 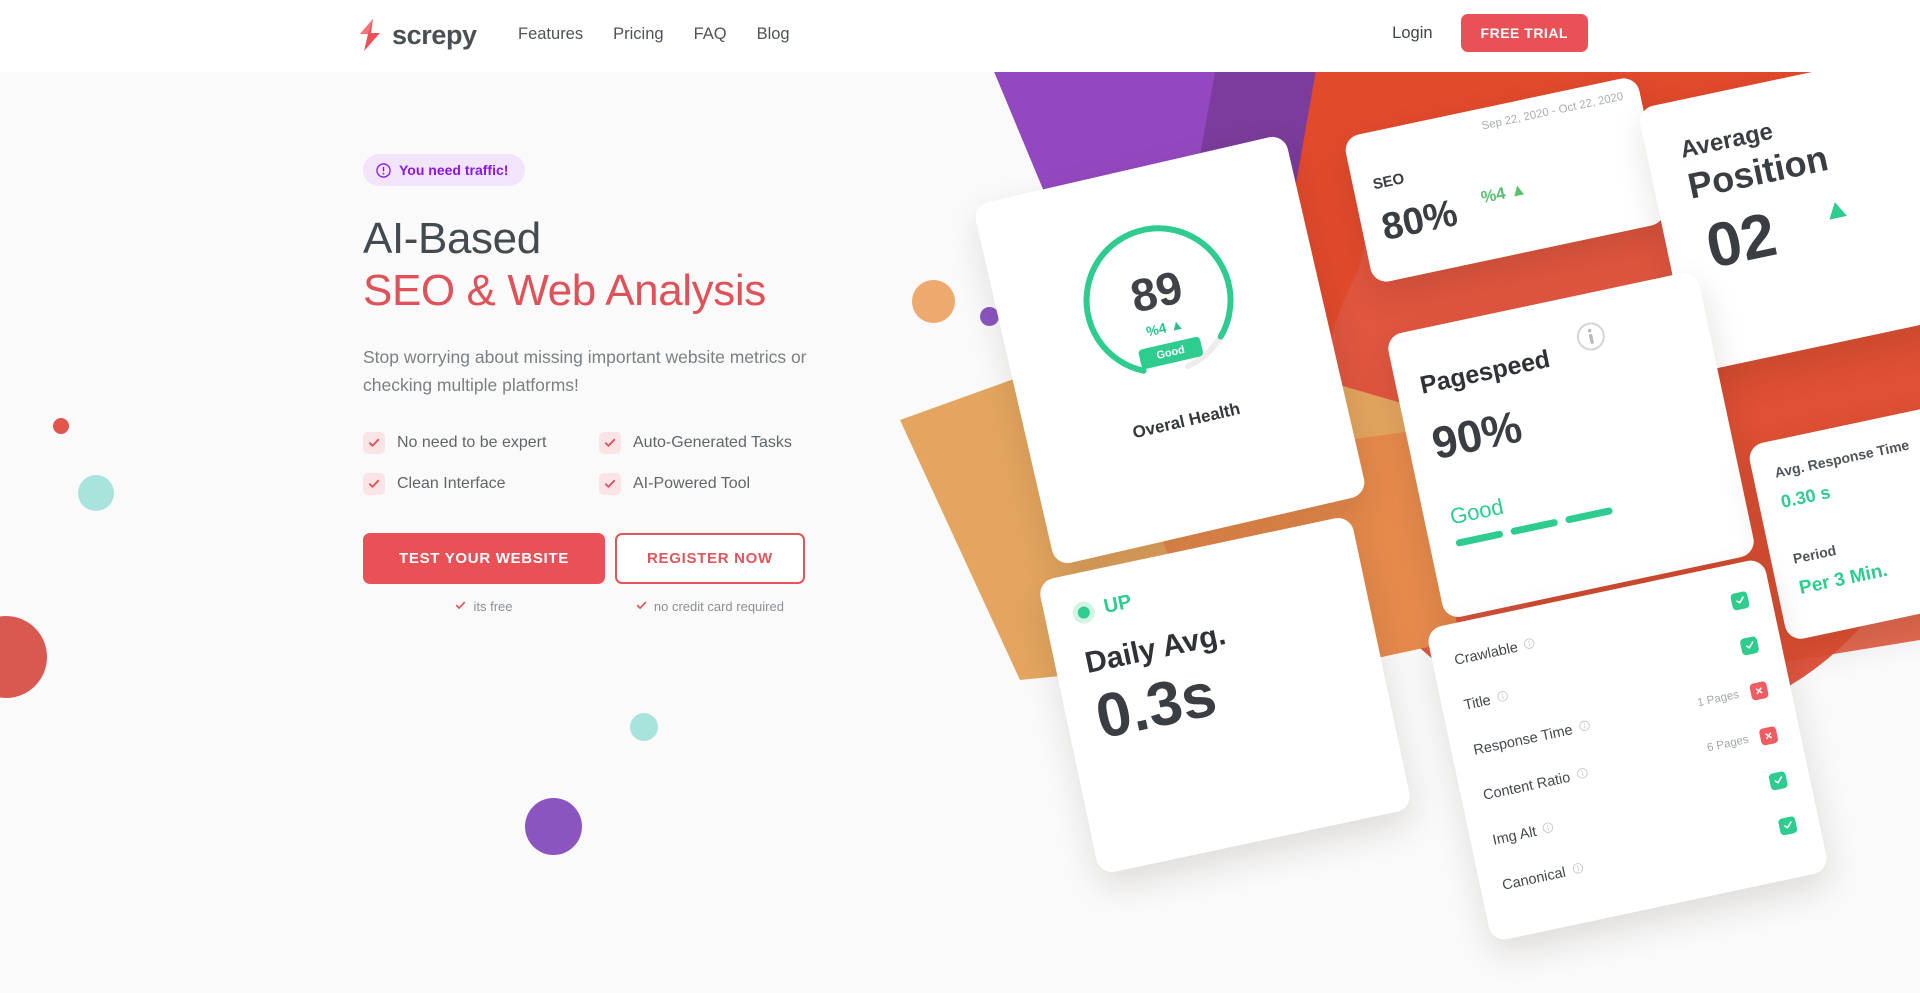 I want to click on checklist-row-status: 1 Pages, so click(x=1733, y=695).